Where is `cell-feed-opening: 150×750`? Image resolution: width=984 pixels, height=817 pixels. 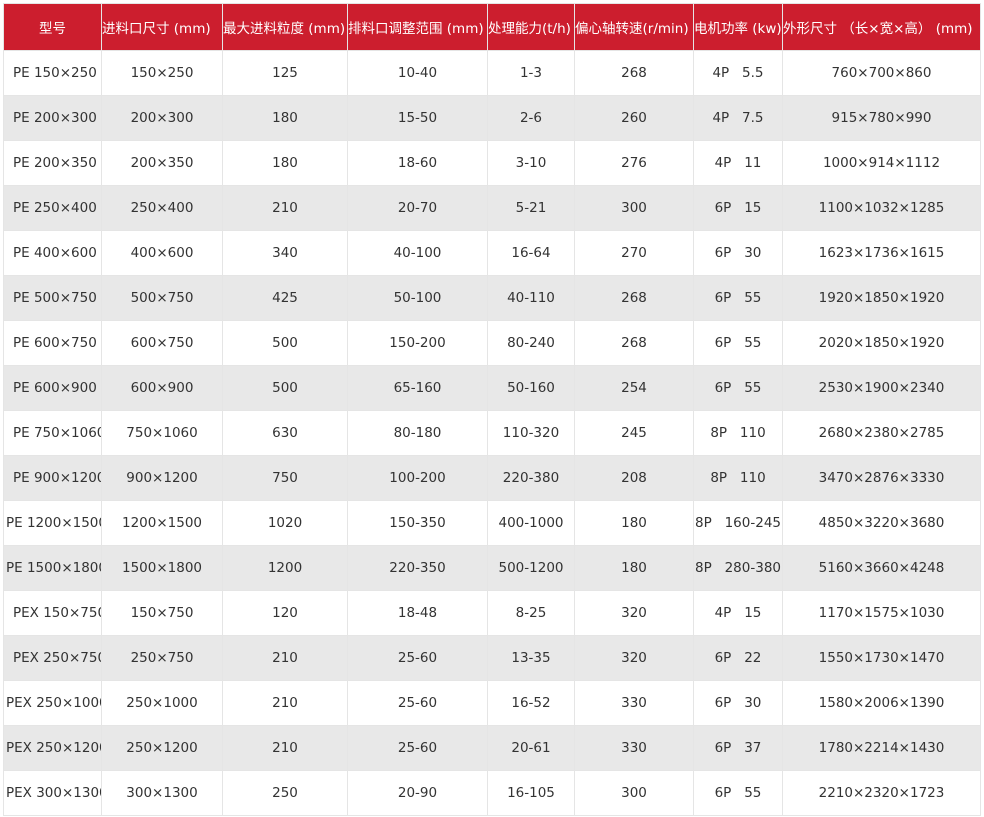 cell-feed-opening: 150×750 is located at coordinates (162, 613).